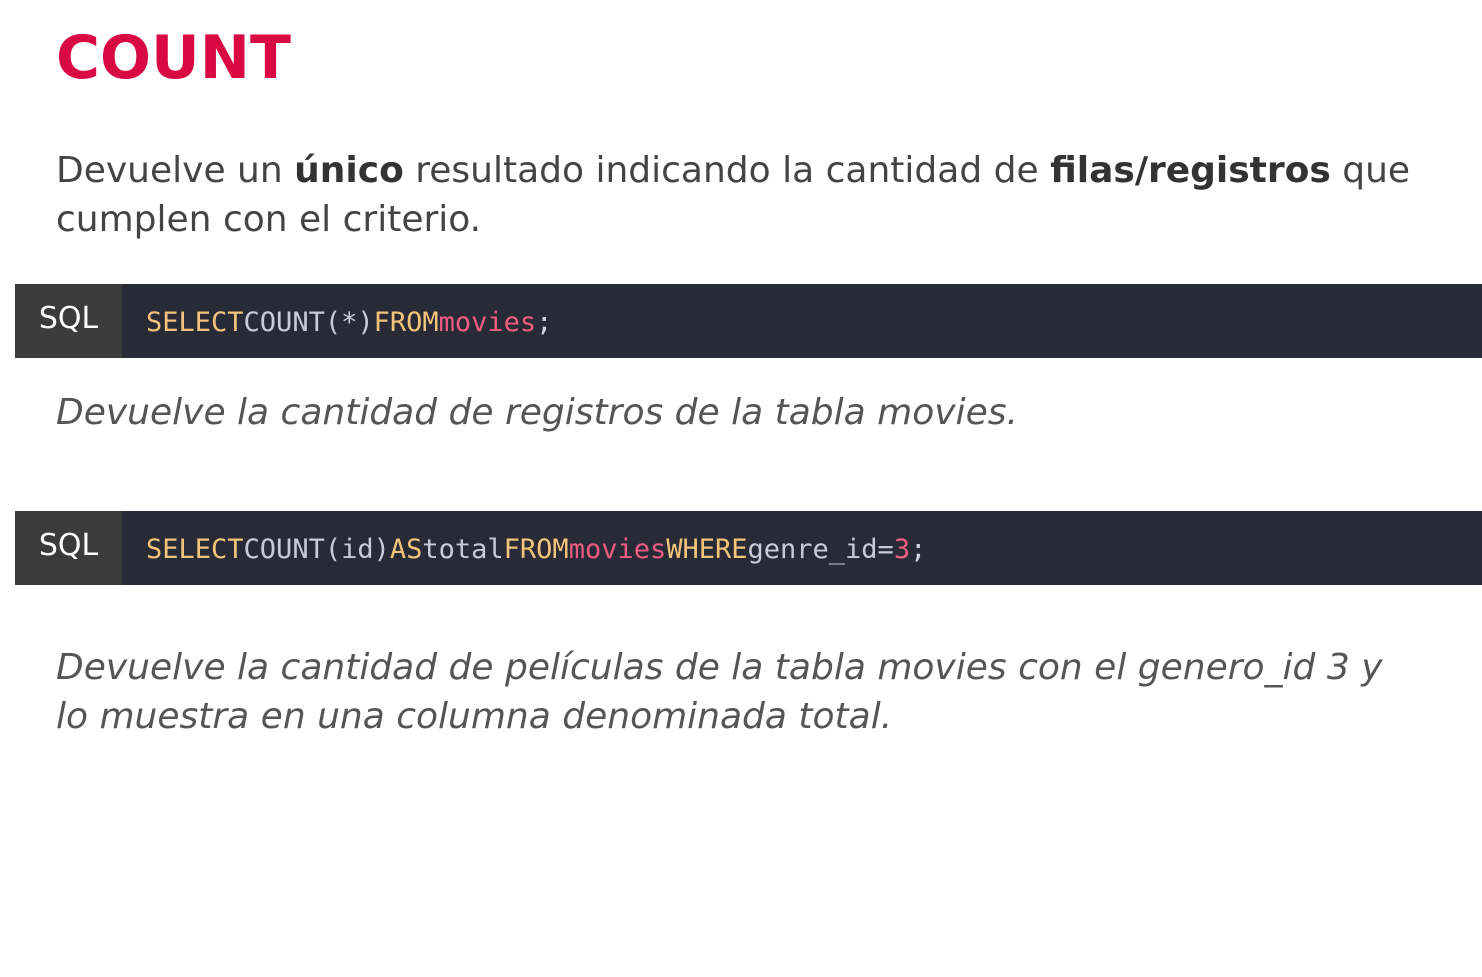 Image resolution: width=1482 pixels, height=977 pixels. What do you see at coordinates (349, 170) in the screenshot?
I see `intro-emphasis-unique: único` at bounding box center [349, 170].